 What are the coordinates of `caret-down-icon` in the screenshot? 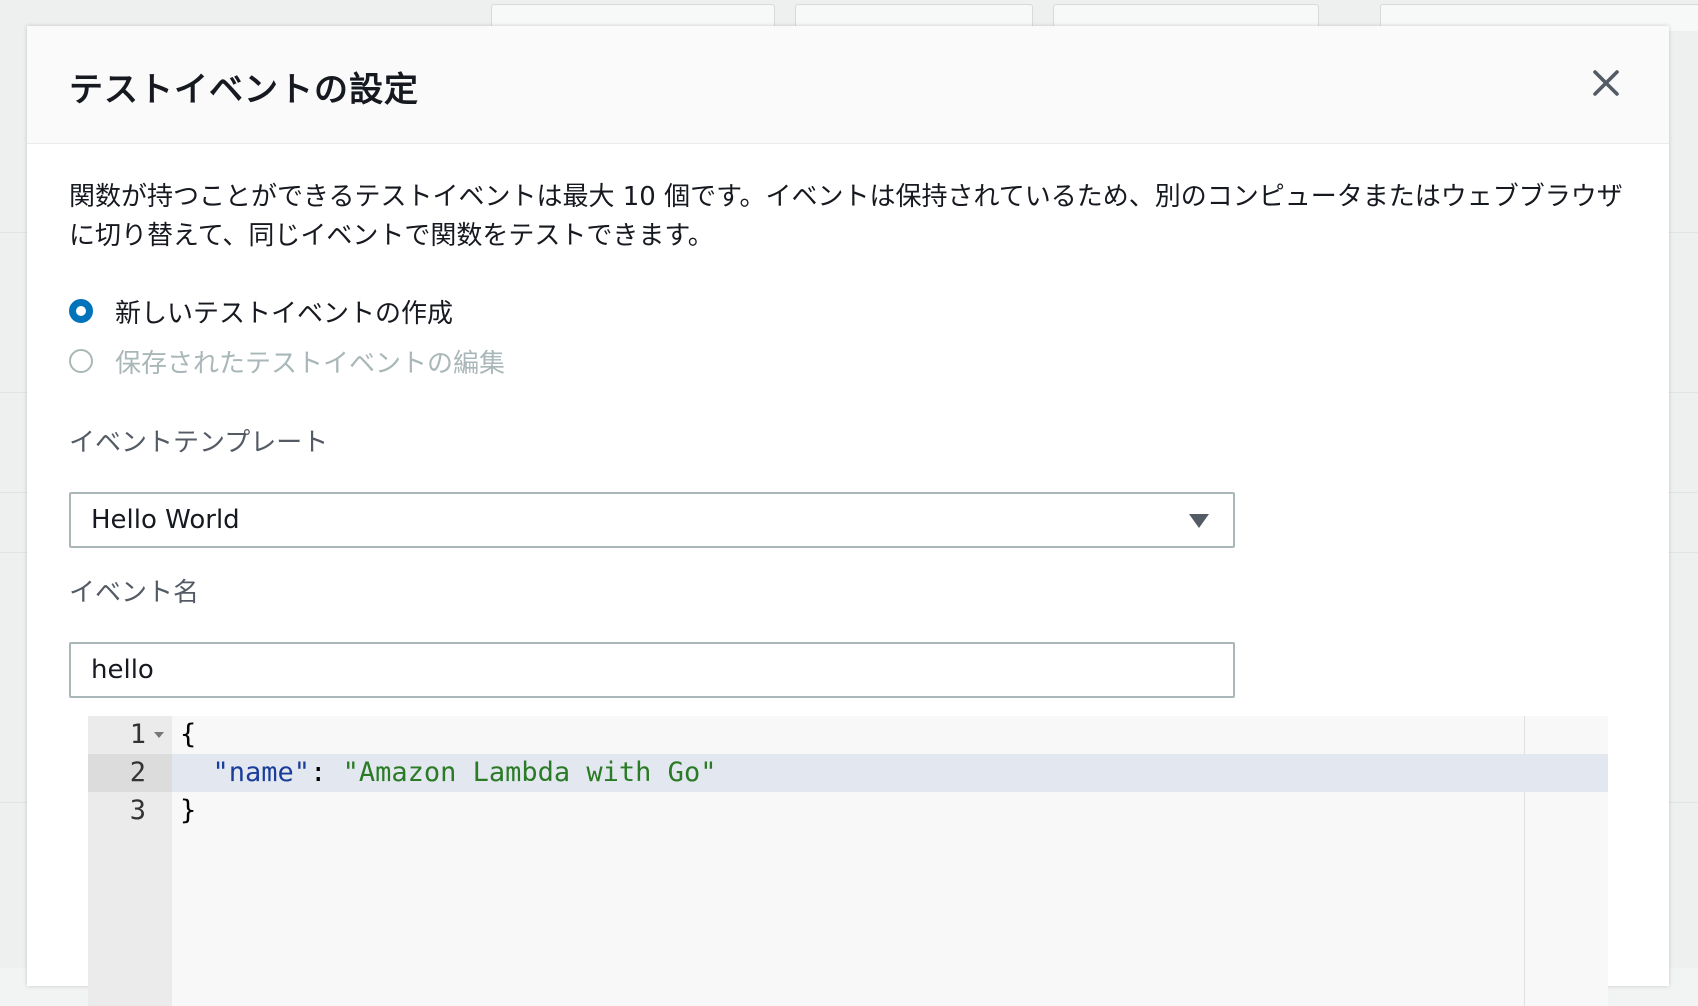 It's located at (1199, 521).